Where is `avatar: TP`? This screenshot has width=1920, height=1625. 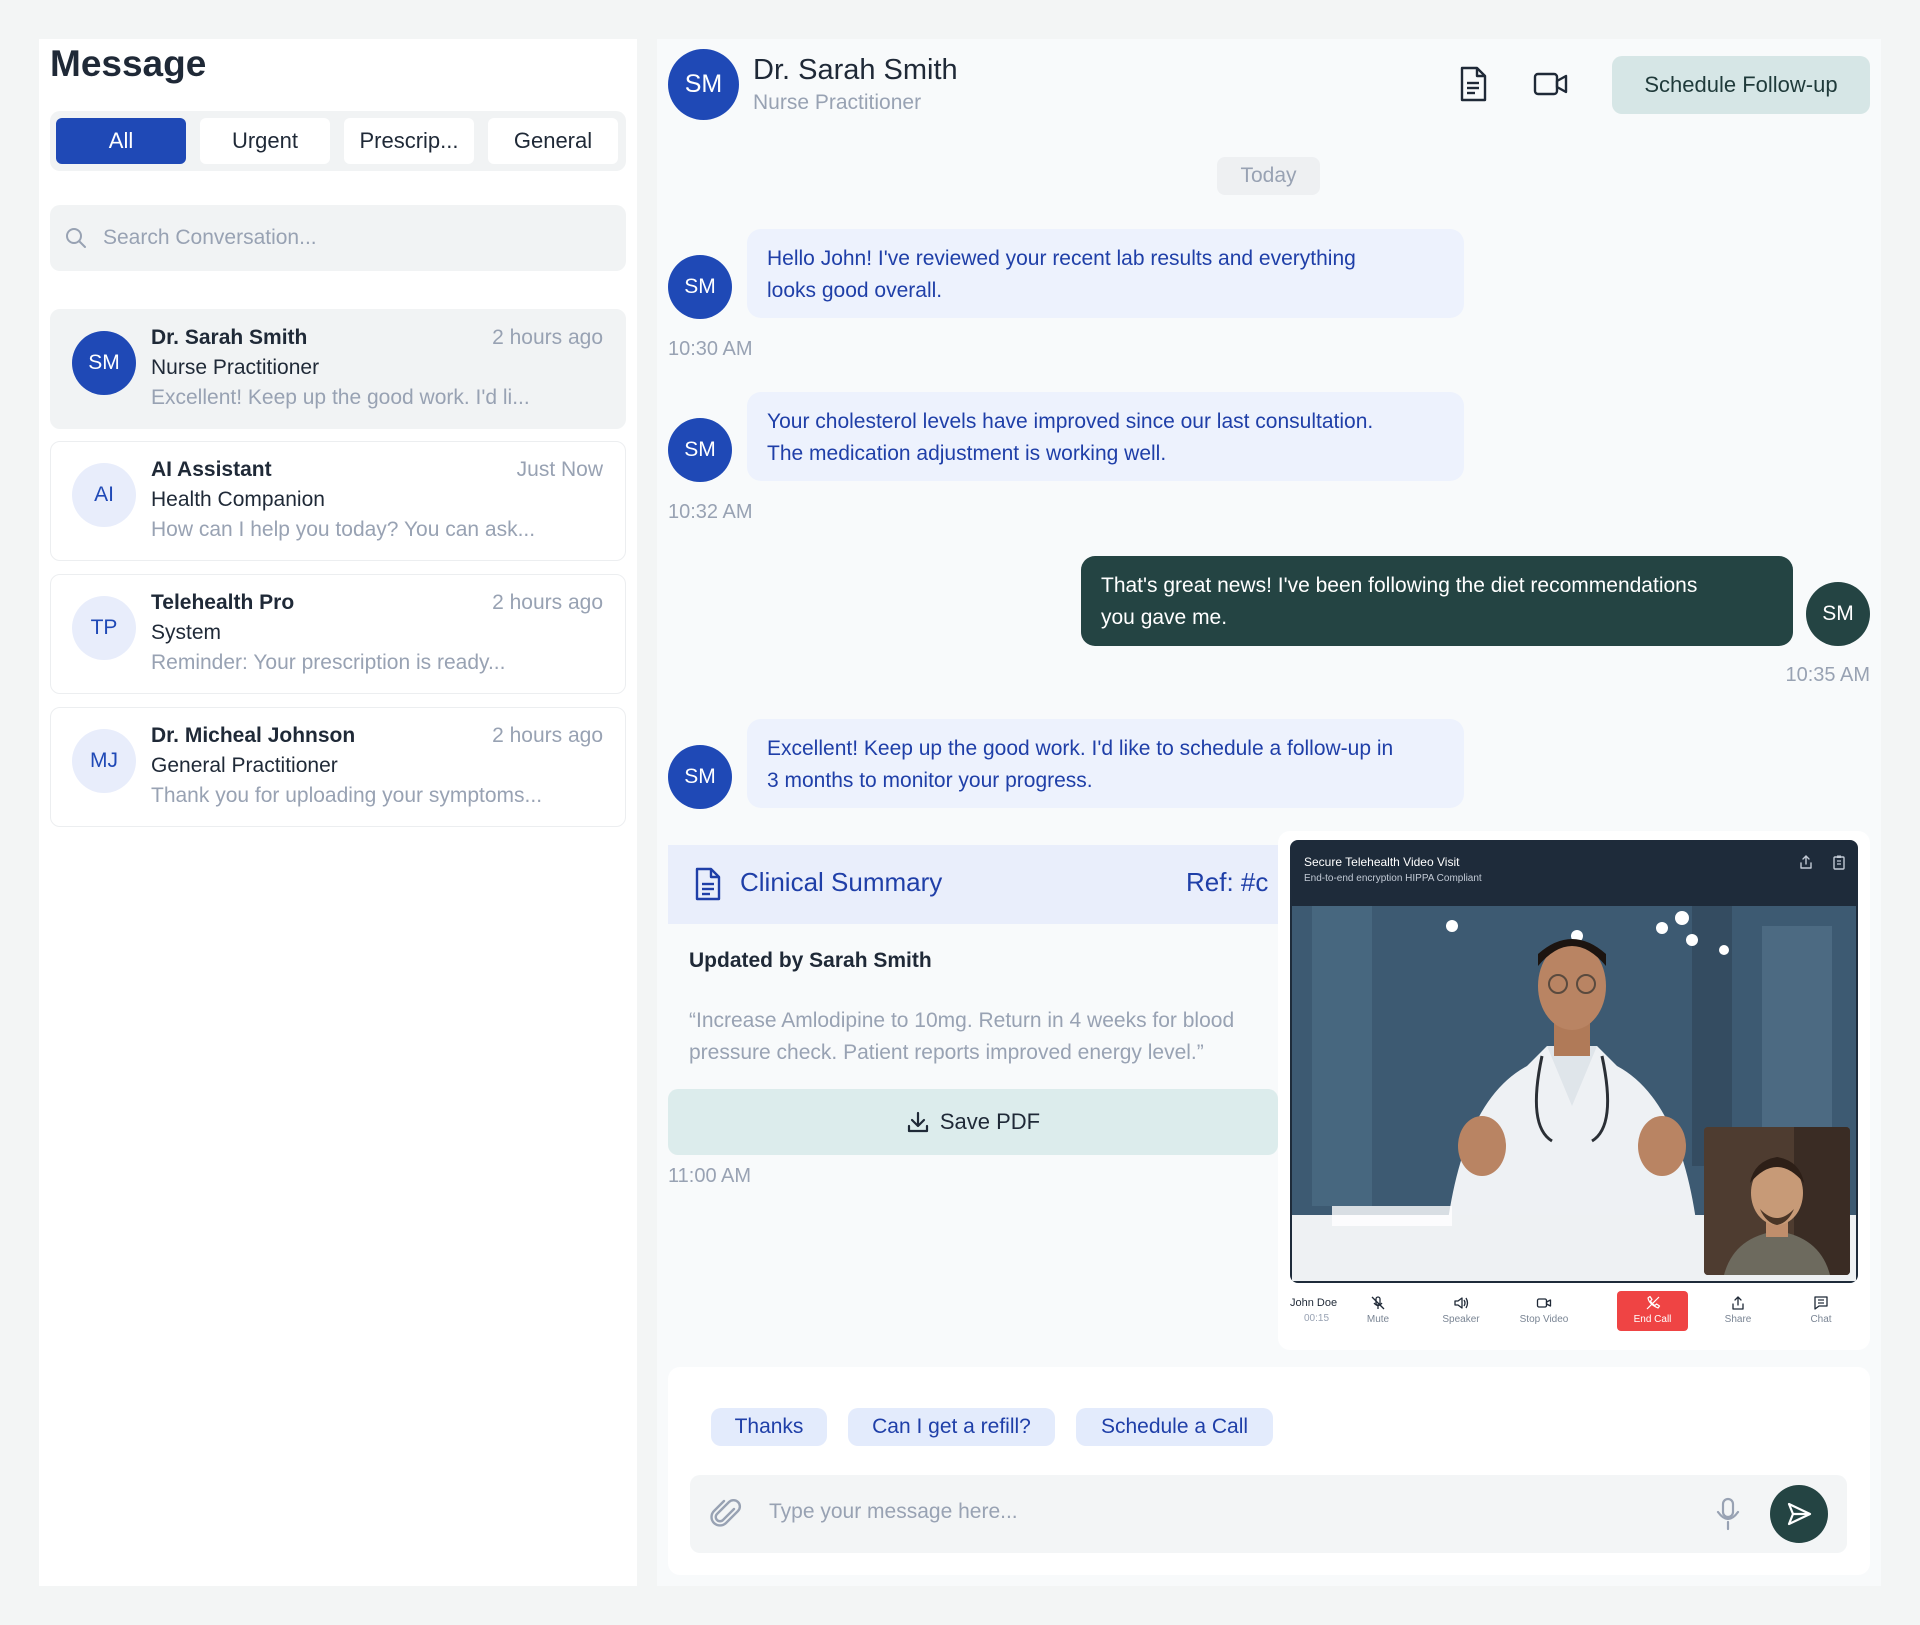
avatar: TP is located at coordinates (104, 628).